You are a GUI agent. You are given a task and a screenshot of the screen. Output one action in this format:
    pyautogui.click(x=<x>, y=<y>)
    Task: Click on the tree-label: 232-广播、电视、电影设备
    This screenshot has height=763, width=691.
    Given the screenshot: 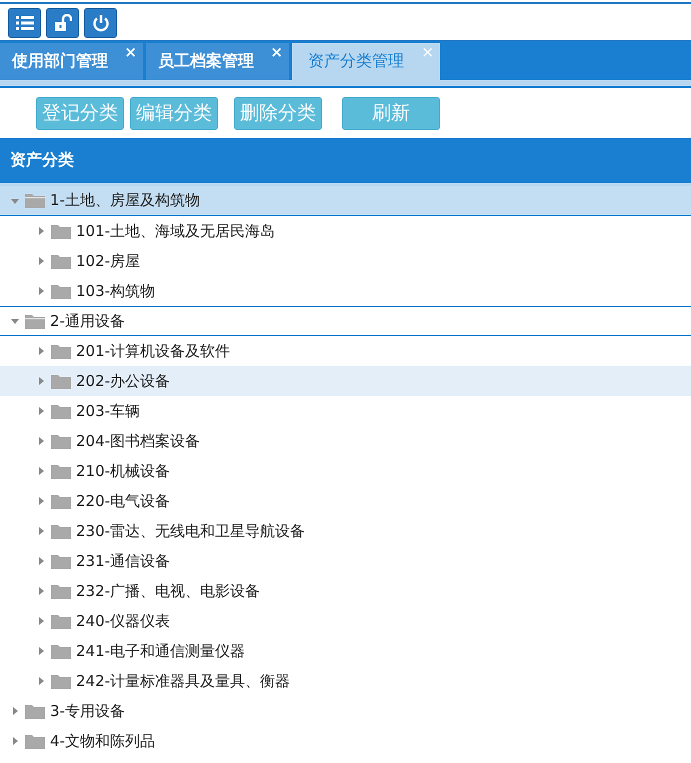 What is the action you would take?
    pyautogui.click(x=168, y=591)
    